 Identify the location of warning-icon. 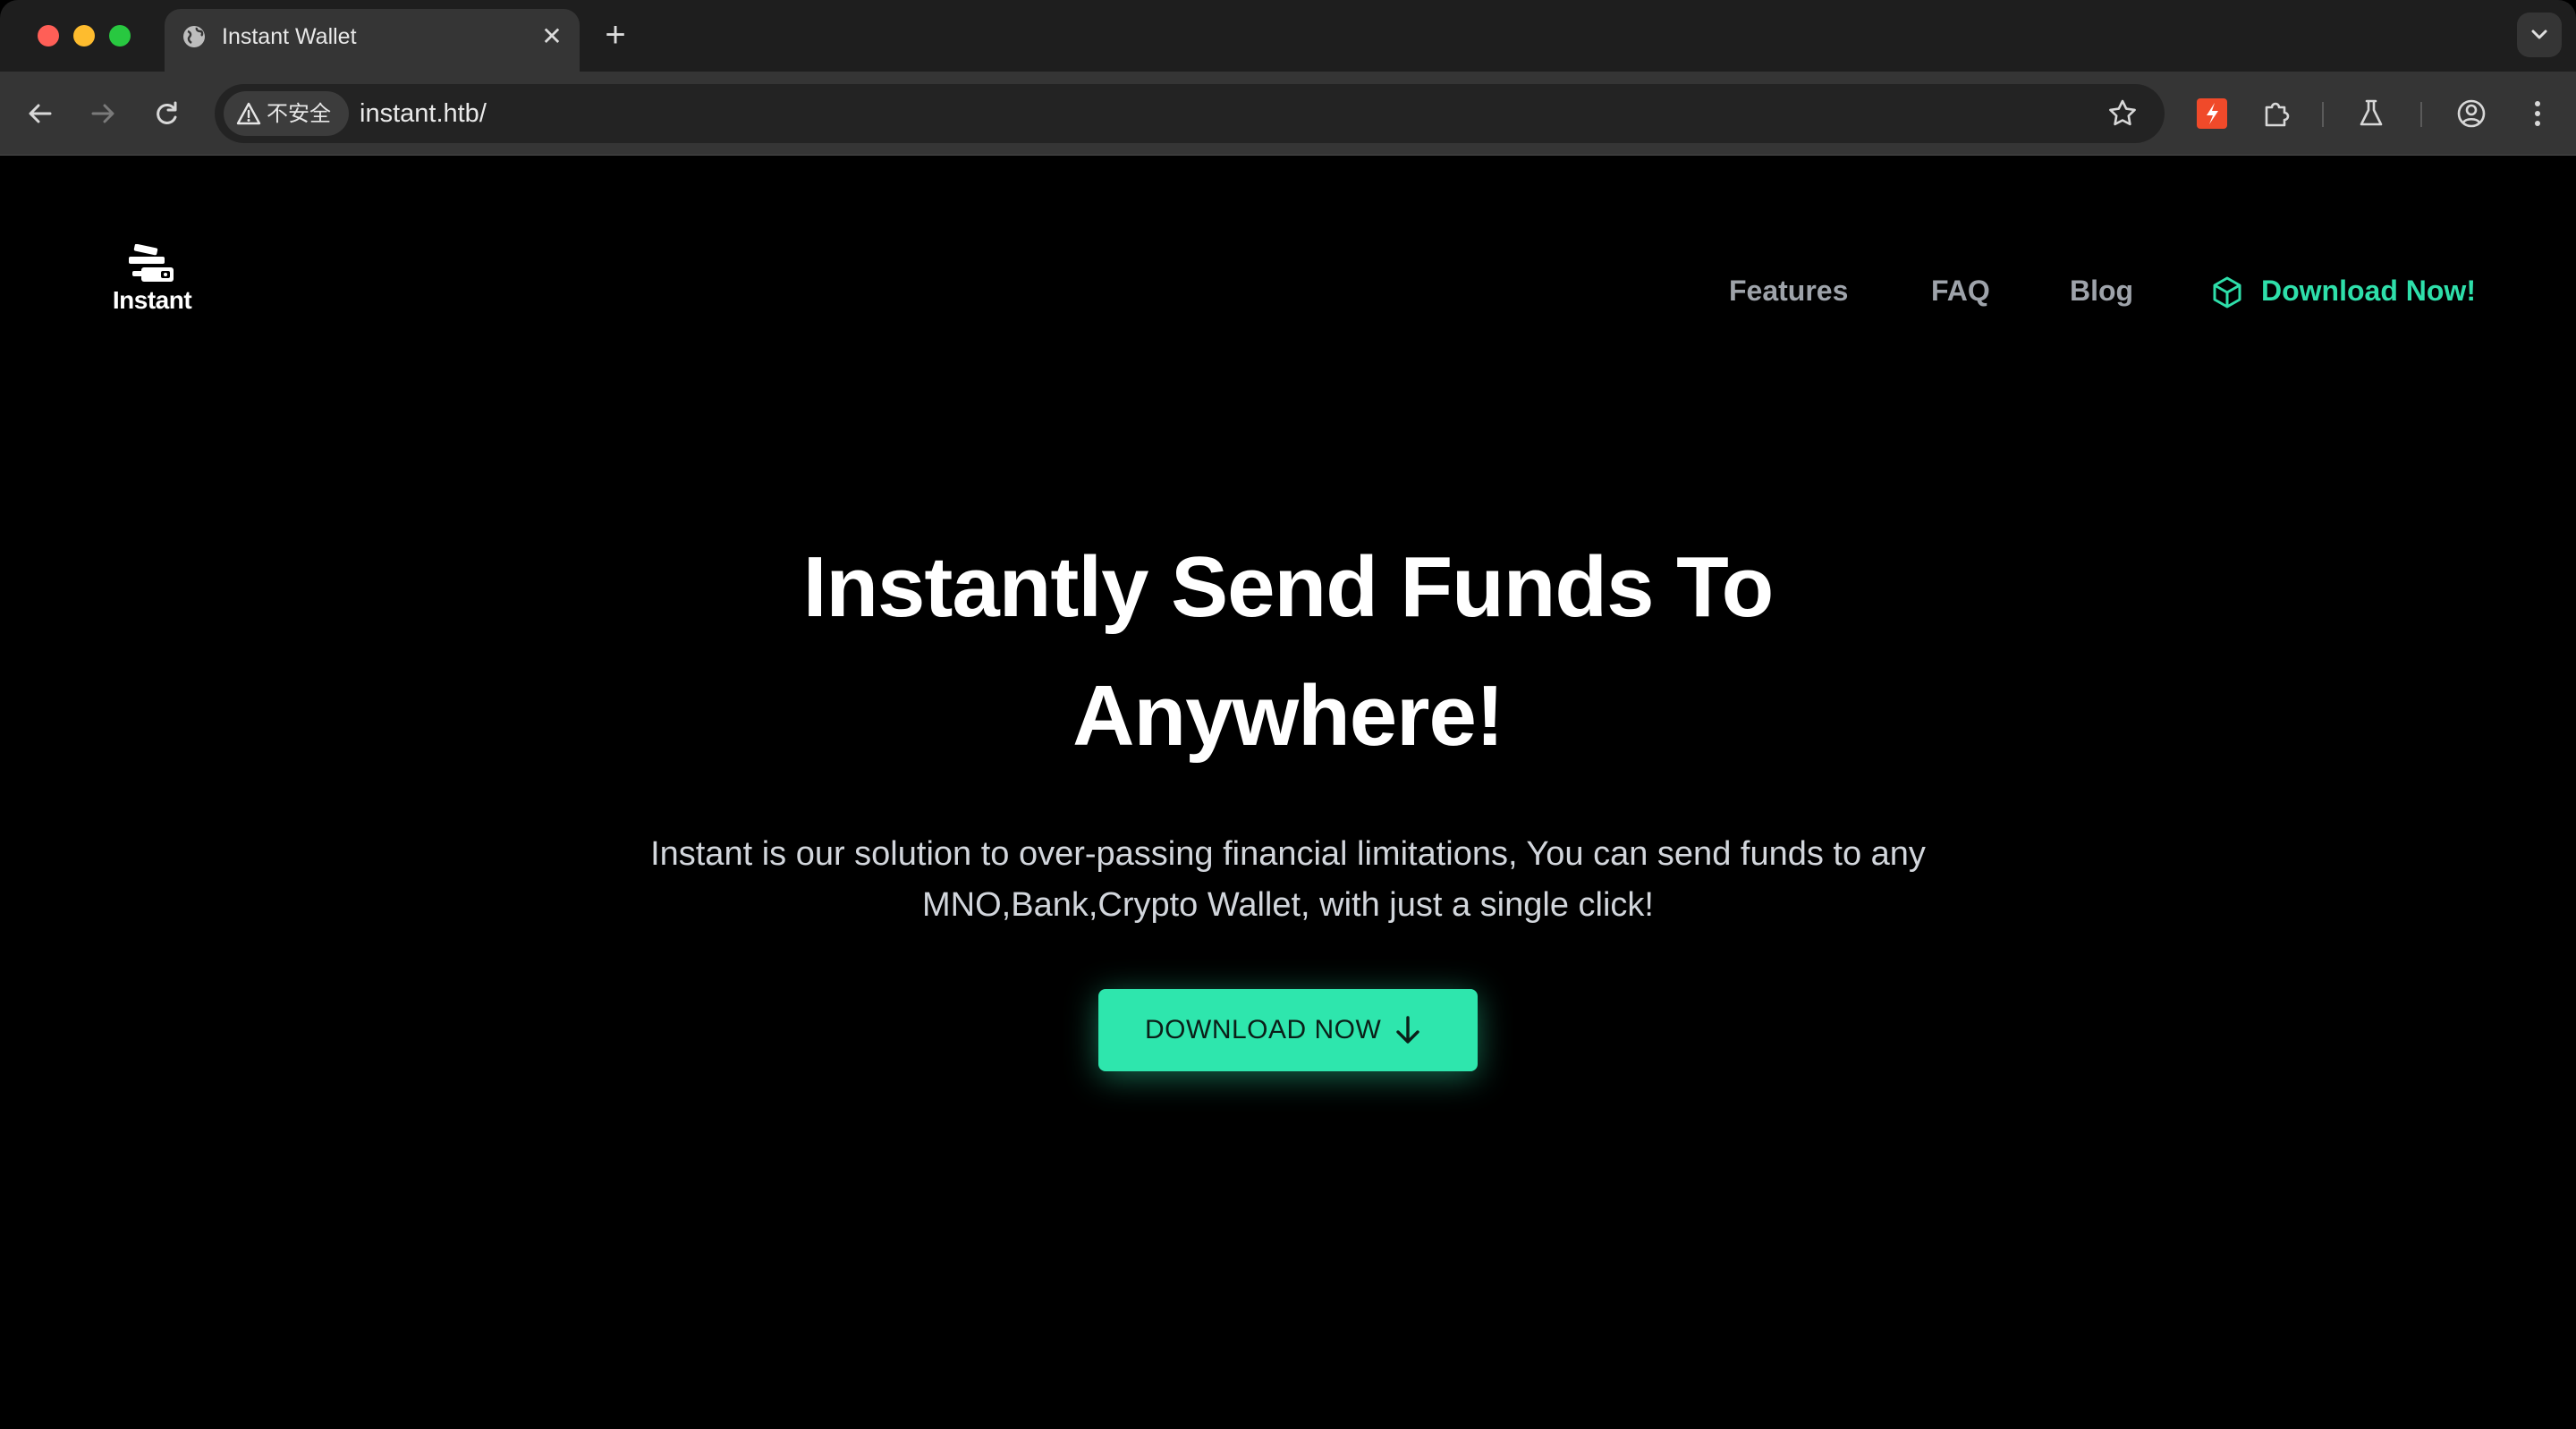
(248, 113).